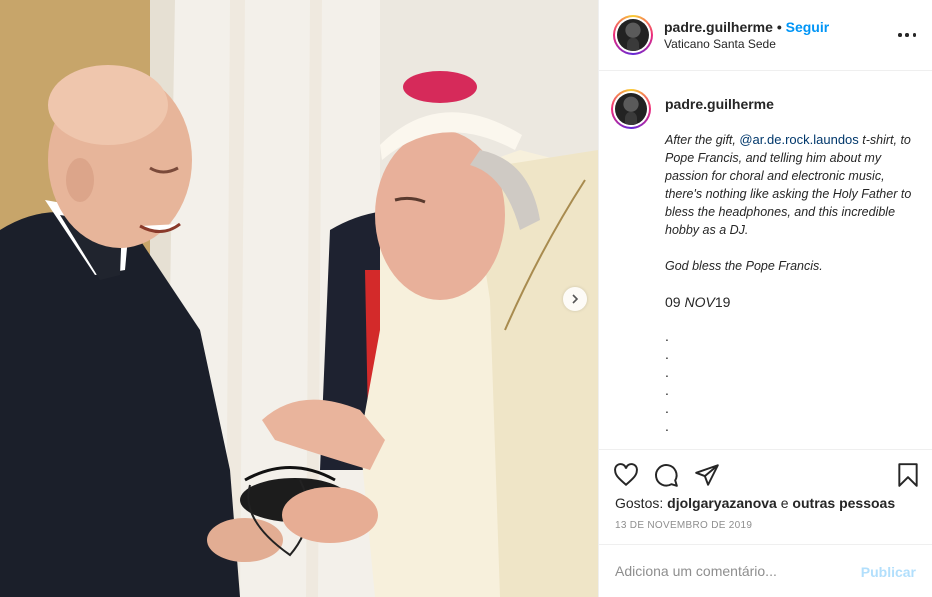 Image resolution: width=932 pixels, height=597 pixels. Describe the element at coordinates (718, 27) in the screenshot. I see `author-username-link: padre.guilherme` at that location.